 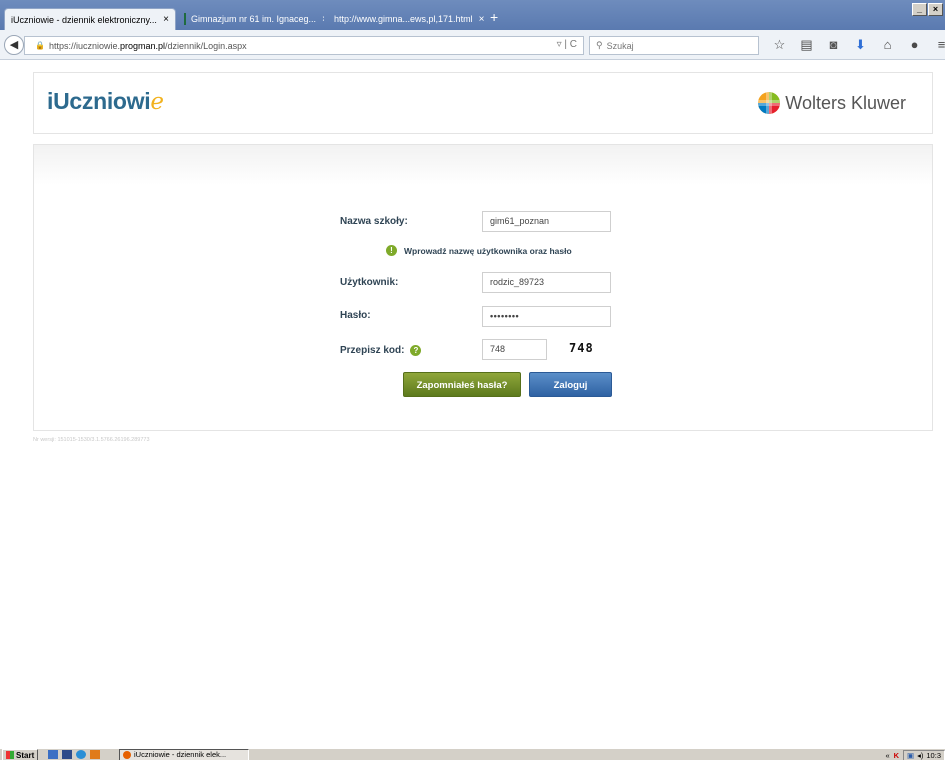 What do you see at coordinates (896, 755) in the screenshot?
I see `kaspersky-icon: K` at bounding box center [896, 755].